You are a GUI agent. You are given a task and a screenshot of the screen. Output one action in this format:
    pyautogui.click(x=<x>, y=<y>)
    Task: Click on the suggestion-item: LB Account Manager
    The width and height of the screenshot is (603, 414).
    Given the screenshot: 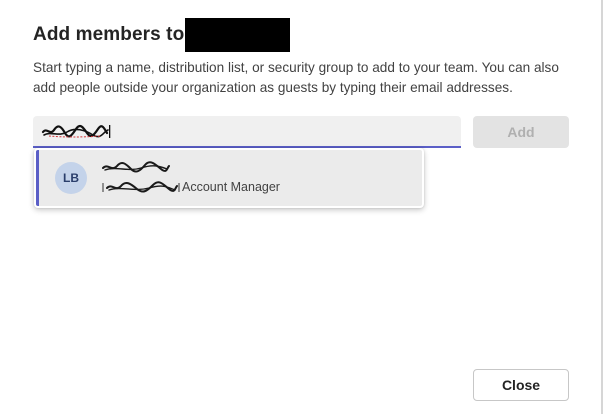 What is the action you would take?
    pyautogui.click(x=229, y=178)
    